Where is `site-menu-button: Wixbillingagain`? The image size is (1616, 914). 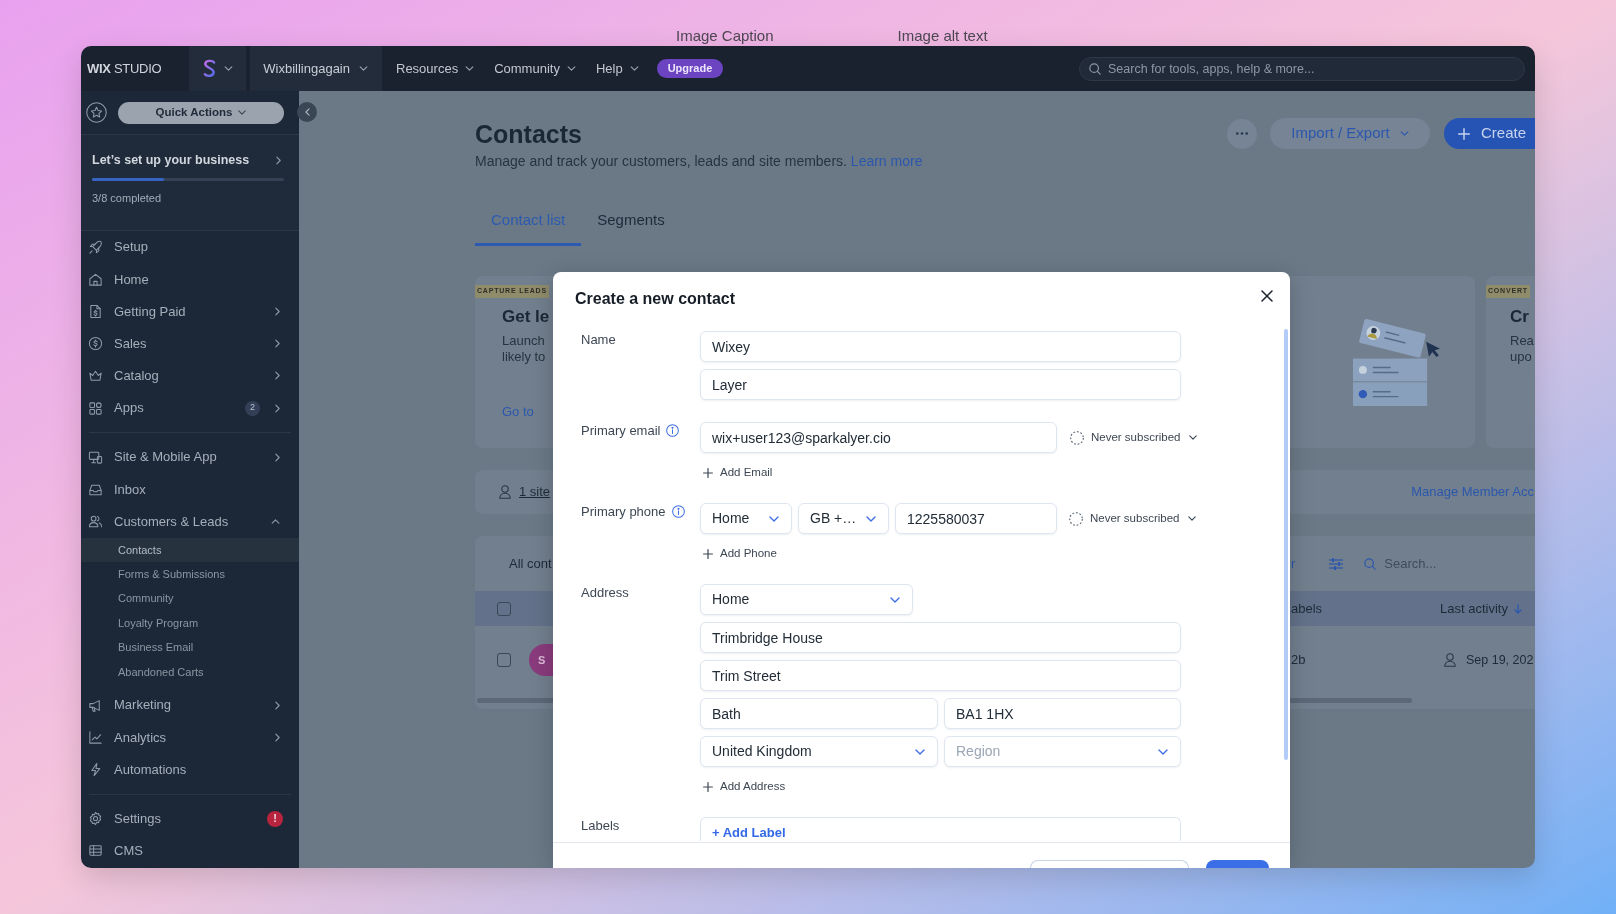
site-menu-button: Wixbillingagain is located at coordinates (316, 68).